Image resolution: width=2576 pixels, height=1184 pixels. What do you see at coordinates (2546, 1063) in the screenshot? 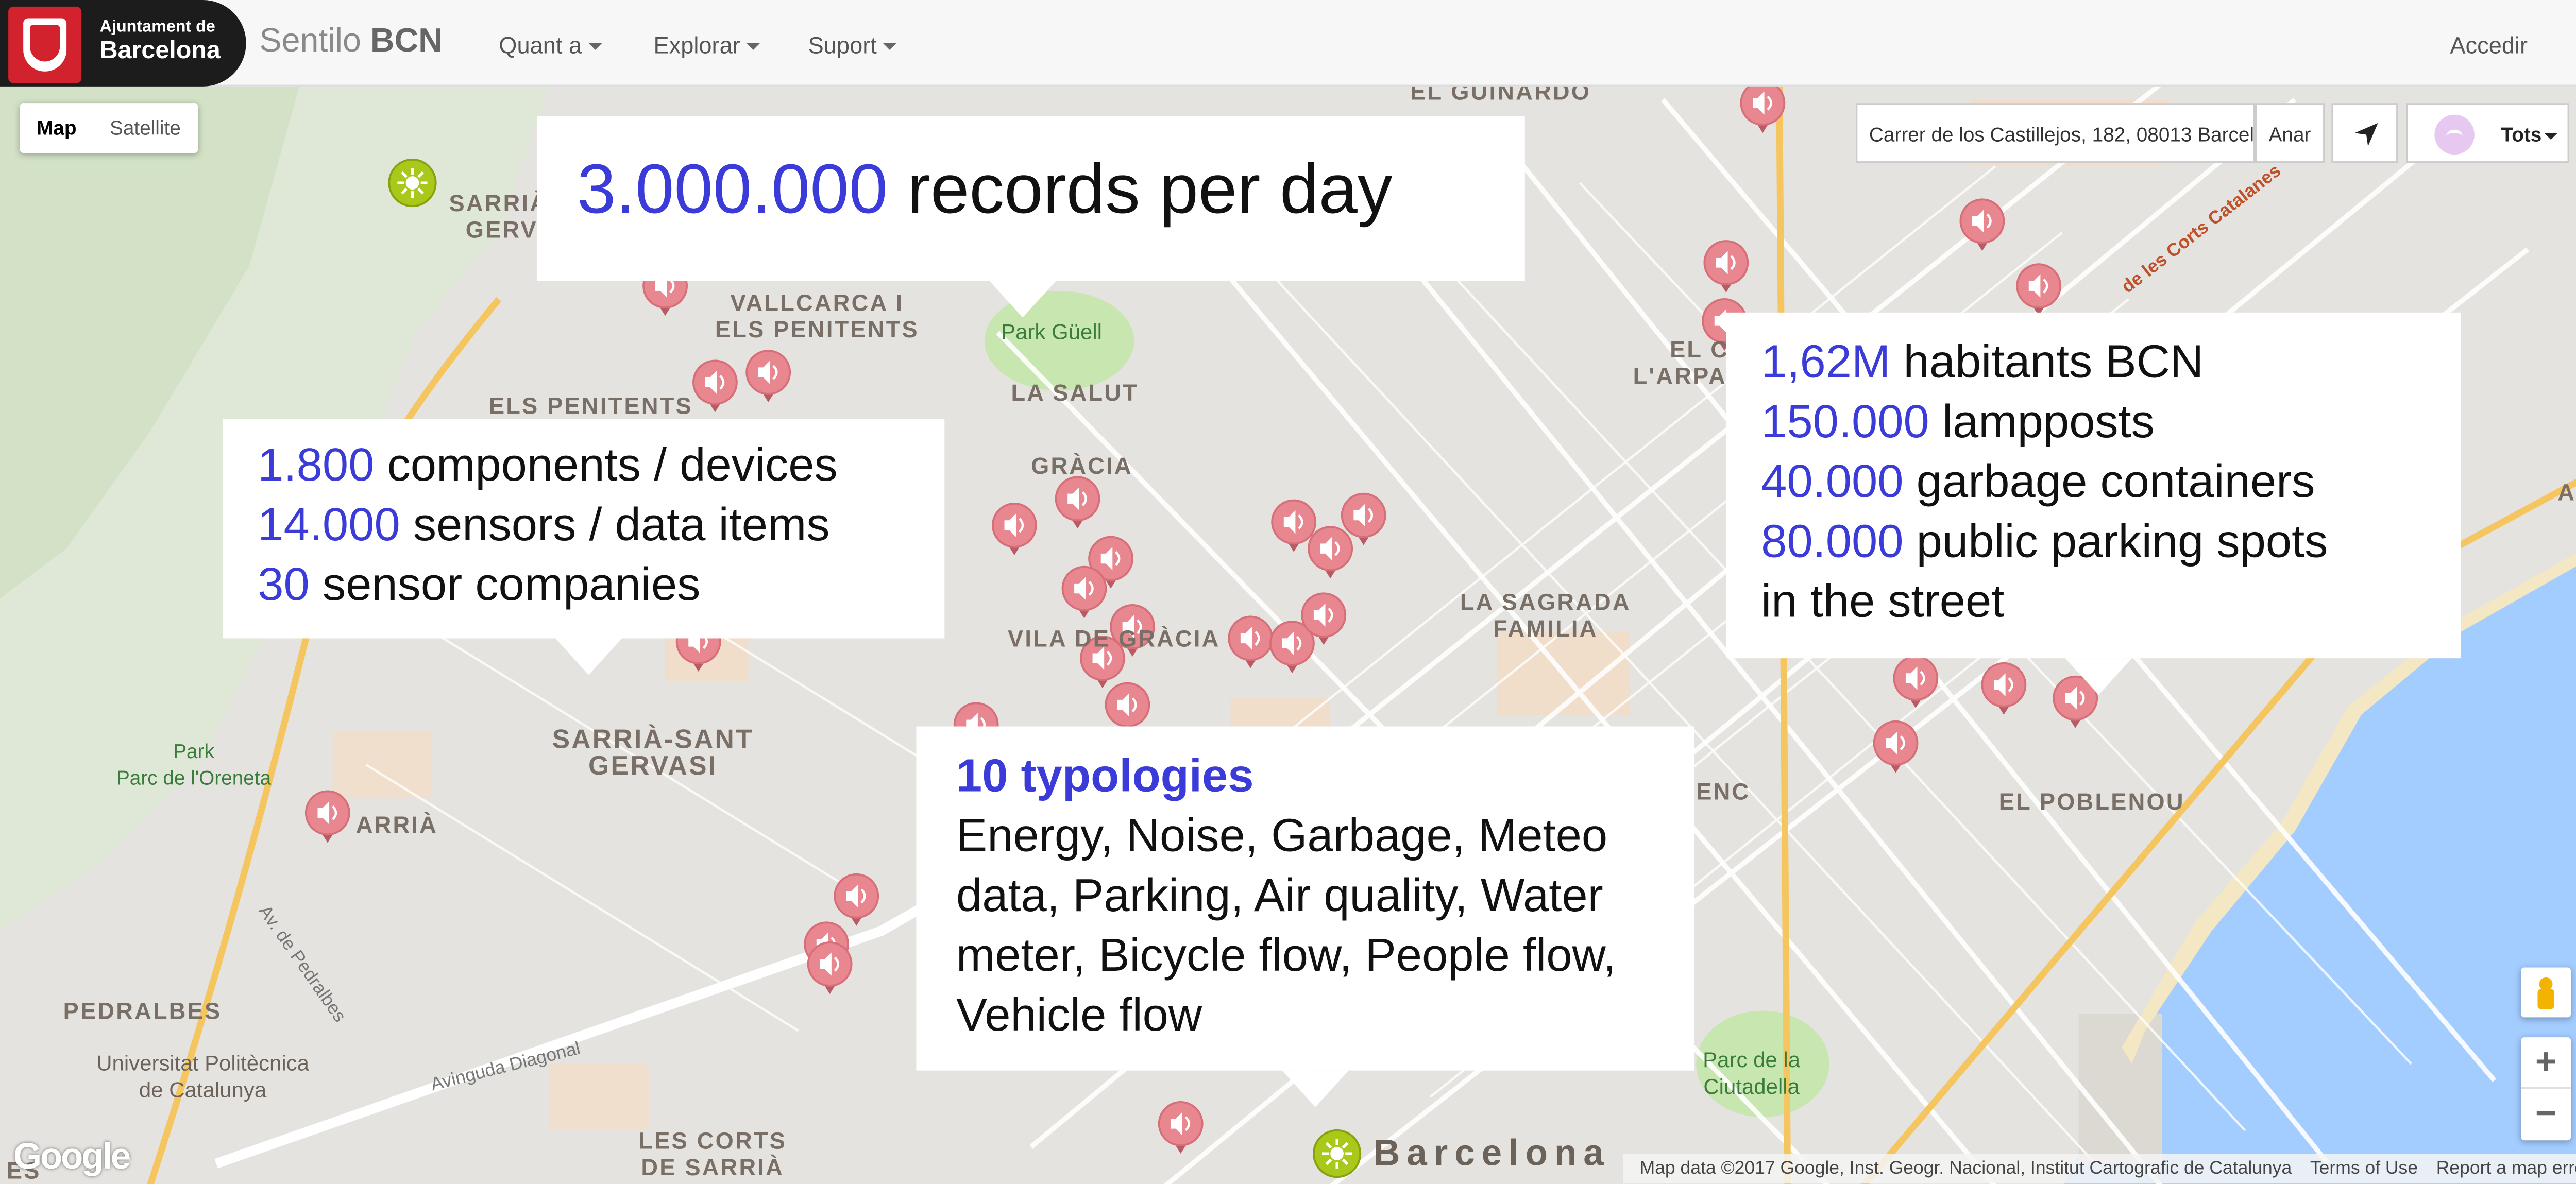
I see `zoom-in-button: +` at bounding box center [2546, 1063].